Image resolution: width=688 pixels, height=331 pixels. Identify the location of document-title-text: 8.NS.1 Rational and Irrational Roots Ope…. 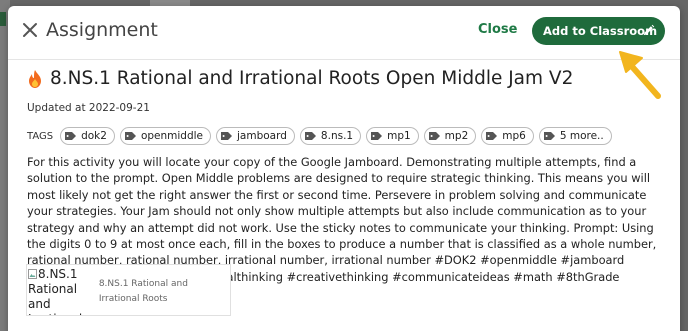
(312, 78).